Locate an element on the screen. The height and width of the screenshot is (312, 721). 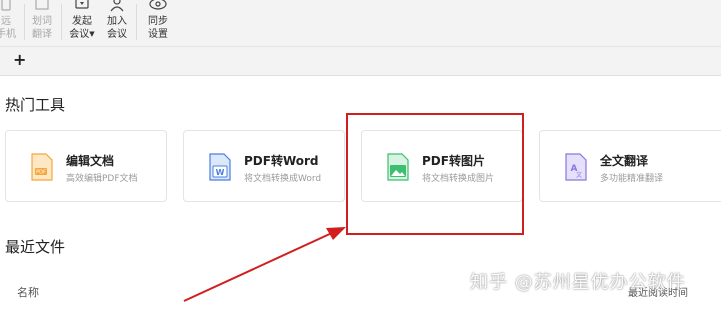
watermark-text: 知乎 @苏州星优办公软件 is located at coordinates (578, 282).